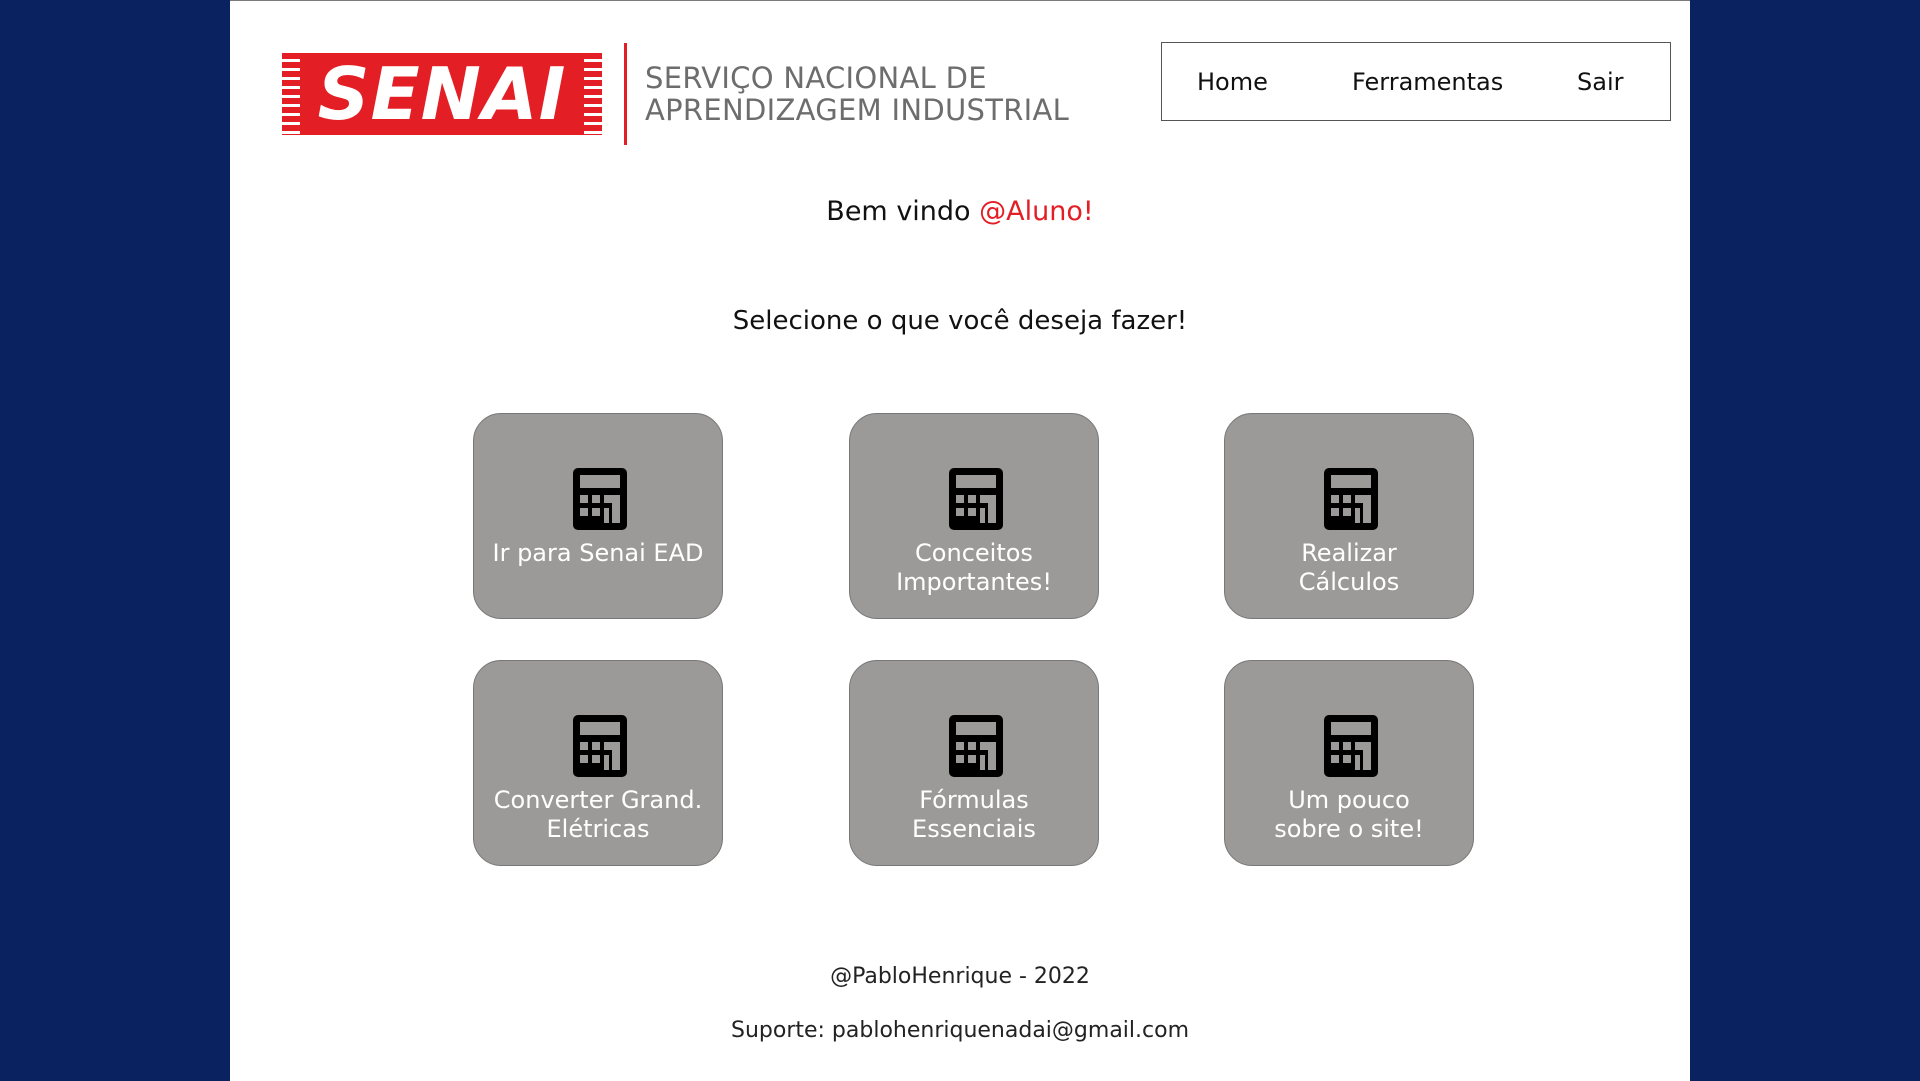  I want to click on card-calculations: Realizar Cálculos, so click(1349, 516).